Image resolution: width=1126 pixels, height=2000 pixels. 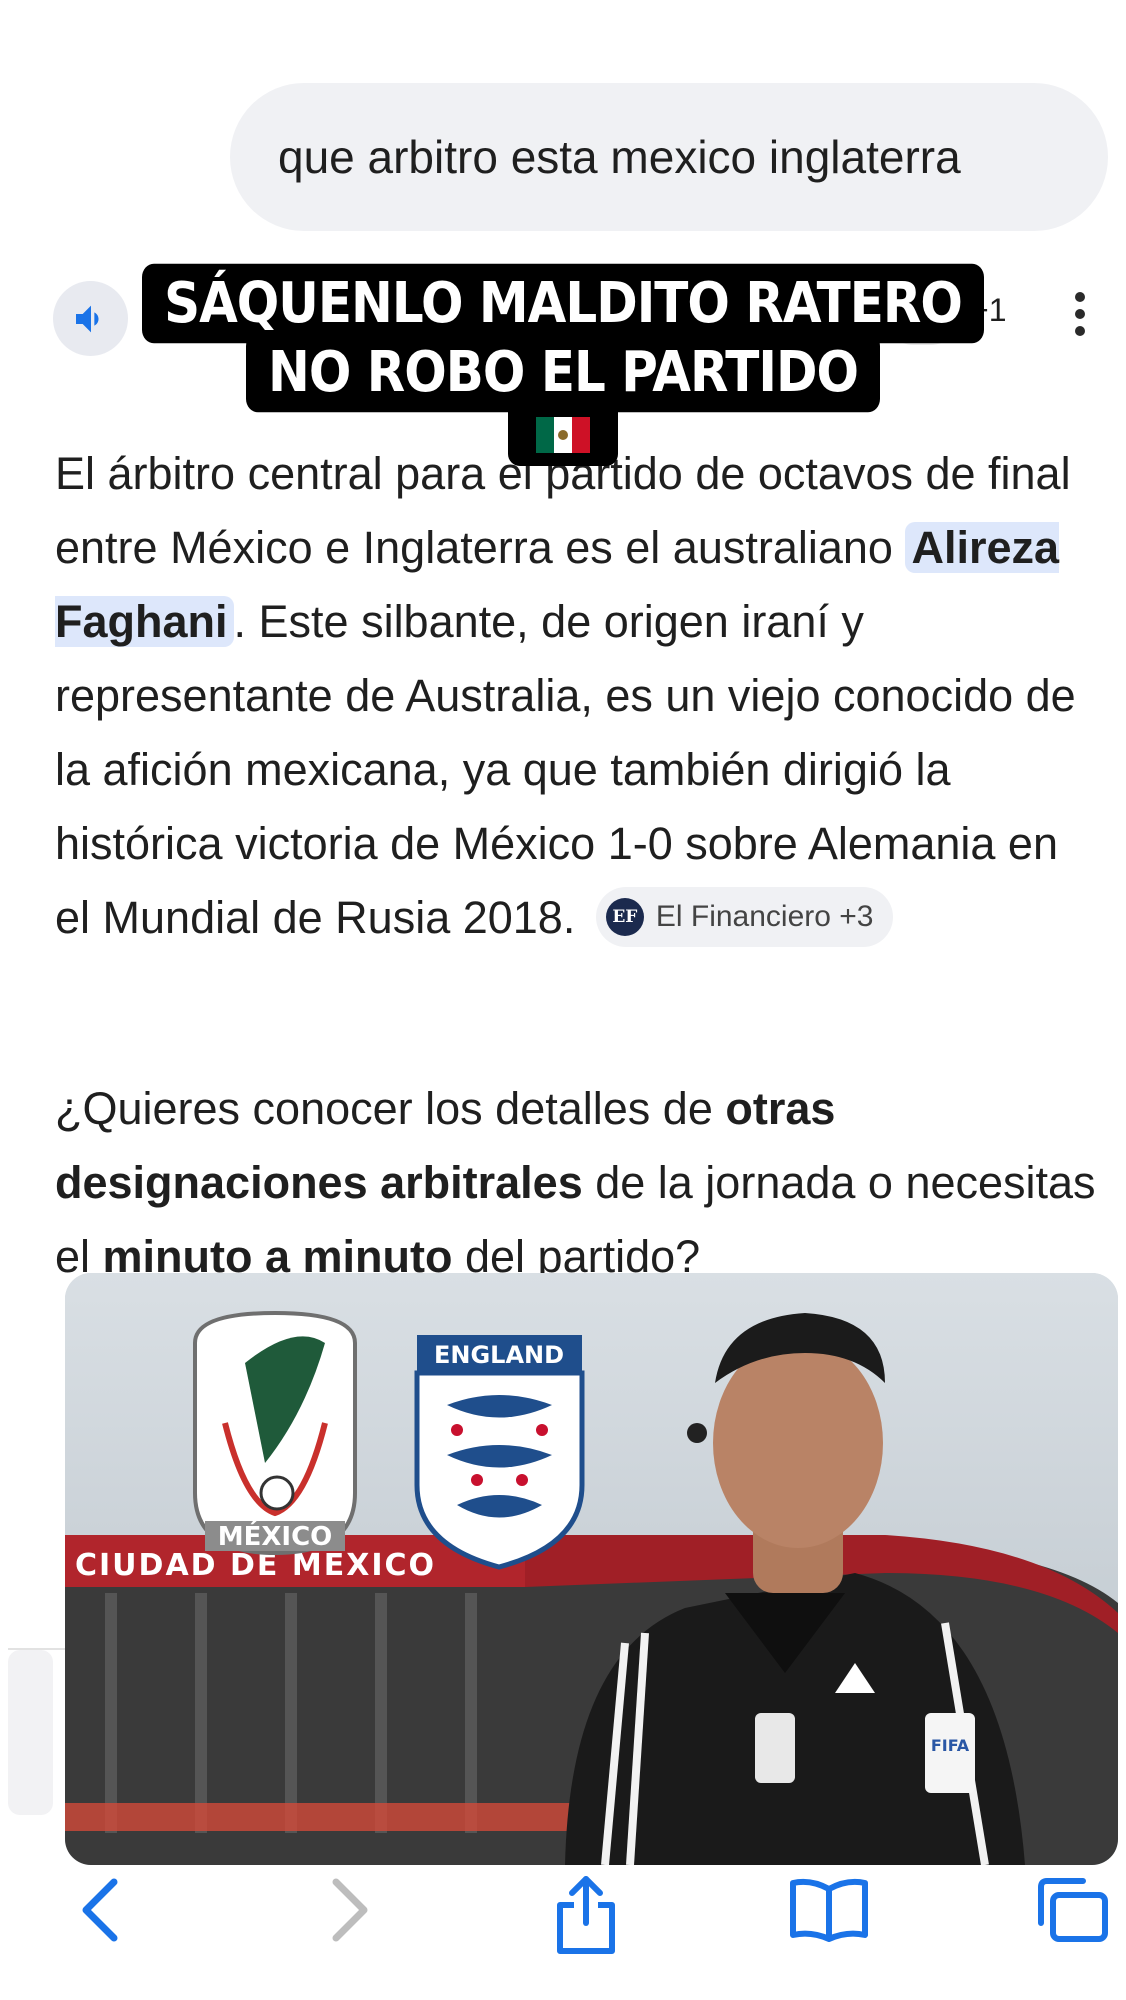 I want to click on browser-toolbar, so click(x=563, y=1932).